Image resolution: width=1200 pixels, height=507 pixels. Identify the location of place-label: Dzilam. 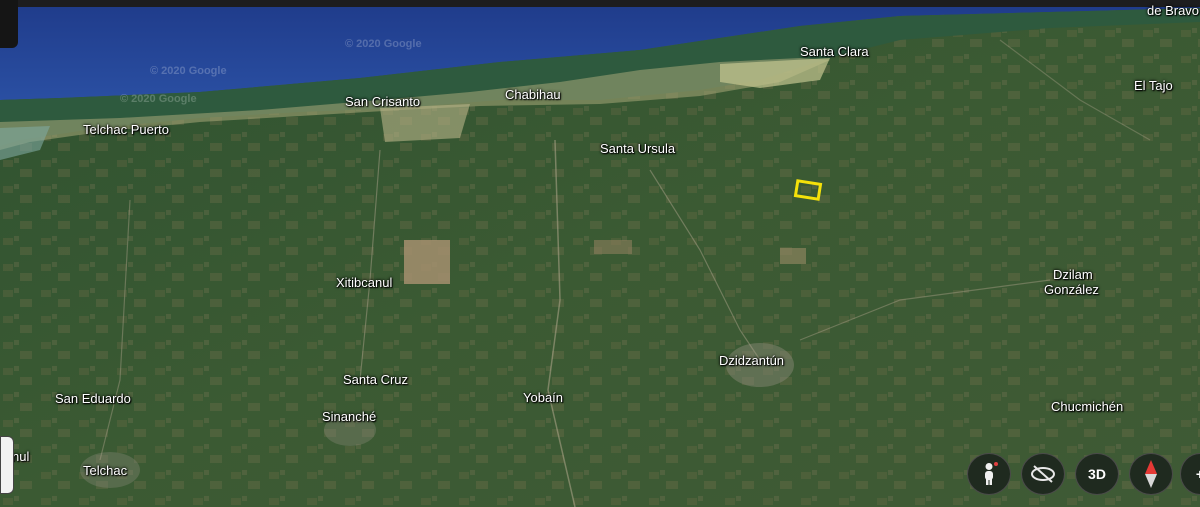
(1073, 274).